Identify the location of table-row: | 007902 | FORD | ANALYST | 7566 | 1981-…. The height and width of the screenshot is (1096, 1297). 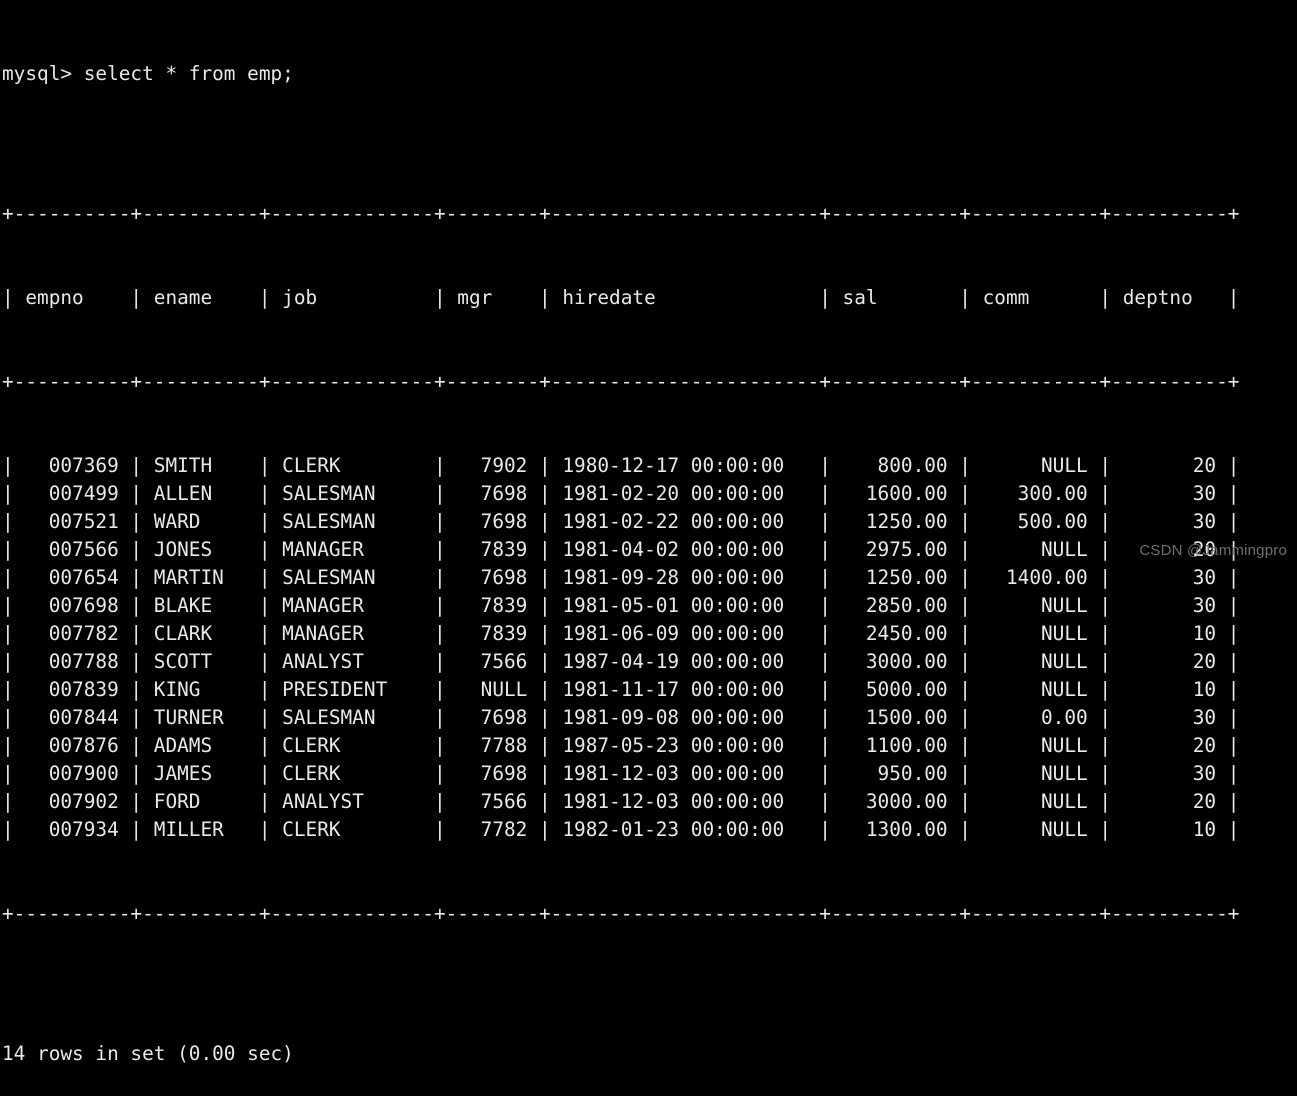
(621, 801).